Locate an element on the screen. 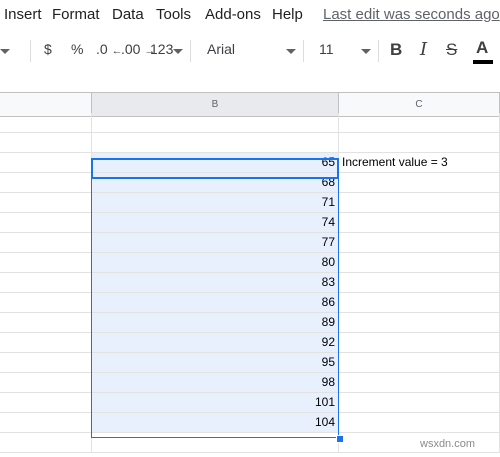  menu-help: Help is located at coordinates (287, 14).